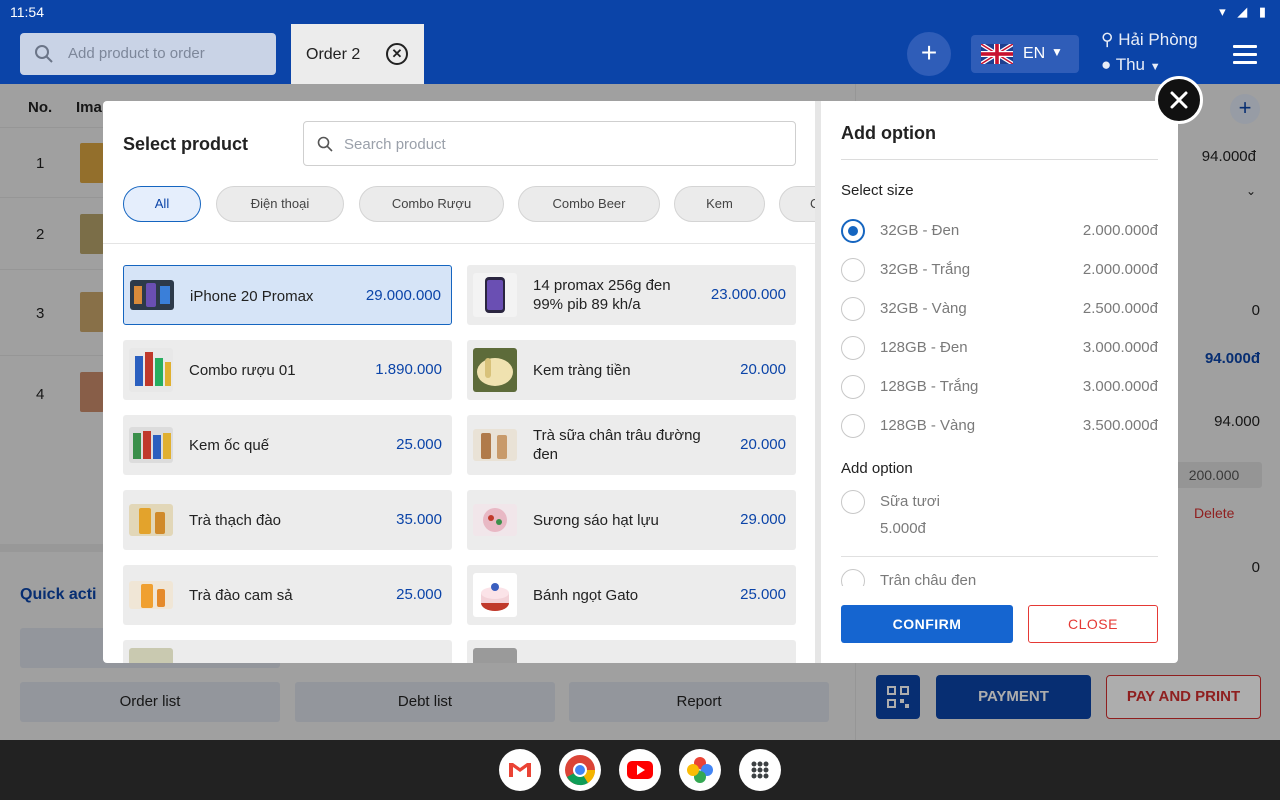 Image resolution: width=1280 pixels, height=800 pixels. Describe the element at coordinates (999, 387) in the screenshot. I see `size-option: 128GB - Trắng 3.000.000đ` at that location.